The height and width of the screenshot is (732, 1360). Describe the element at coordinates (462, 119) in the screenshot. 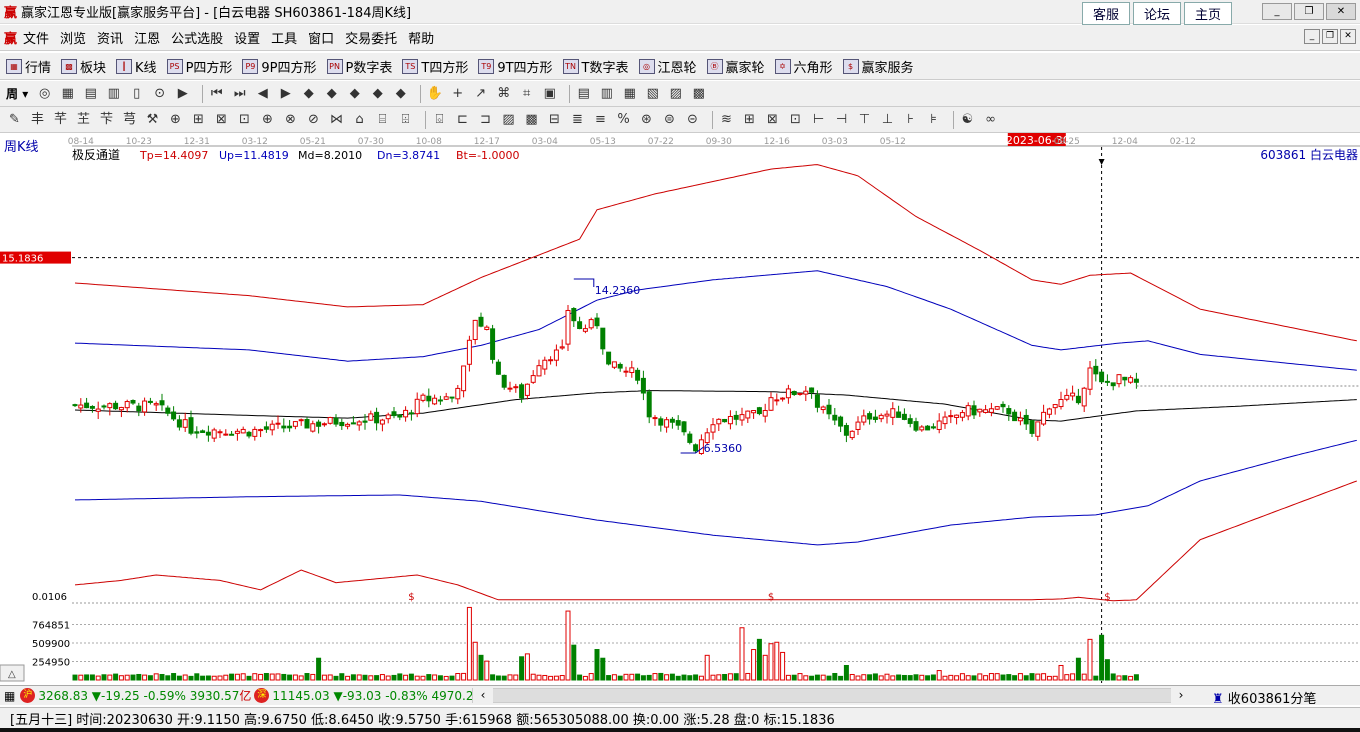

I see `tool-icon: ⊏` at that location.